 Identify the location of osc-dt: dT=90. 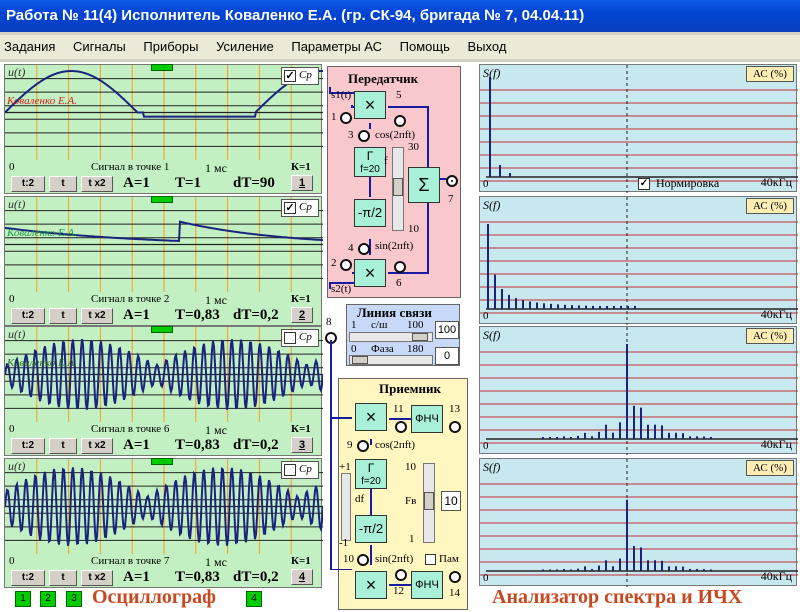
(254, 183).